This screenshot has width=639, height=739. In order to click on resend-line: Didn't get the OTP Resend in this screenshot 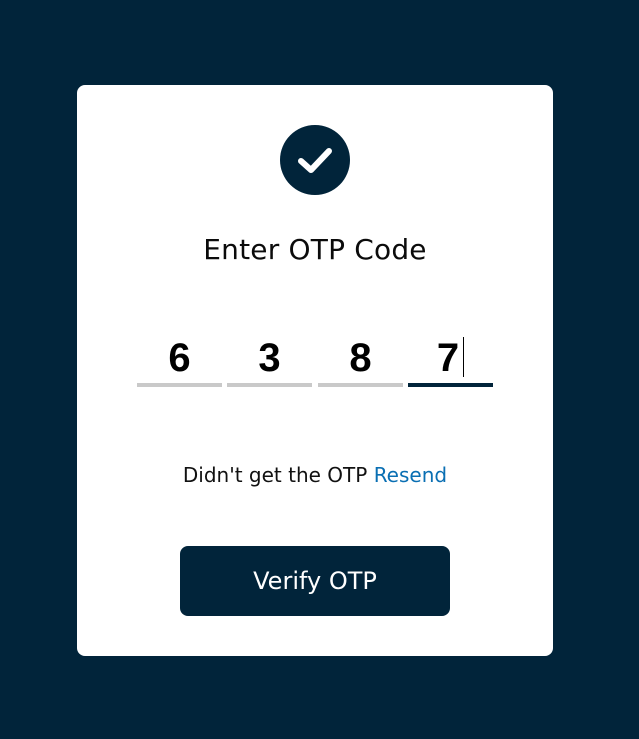, I will do `click(315, 475)`.